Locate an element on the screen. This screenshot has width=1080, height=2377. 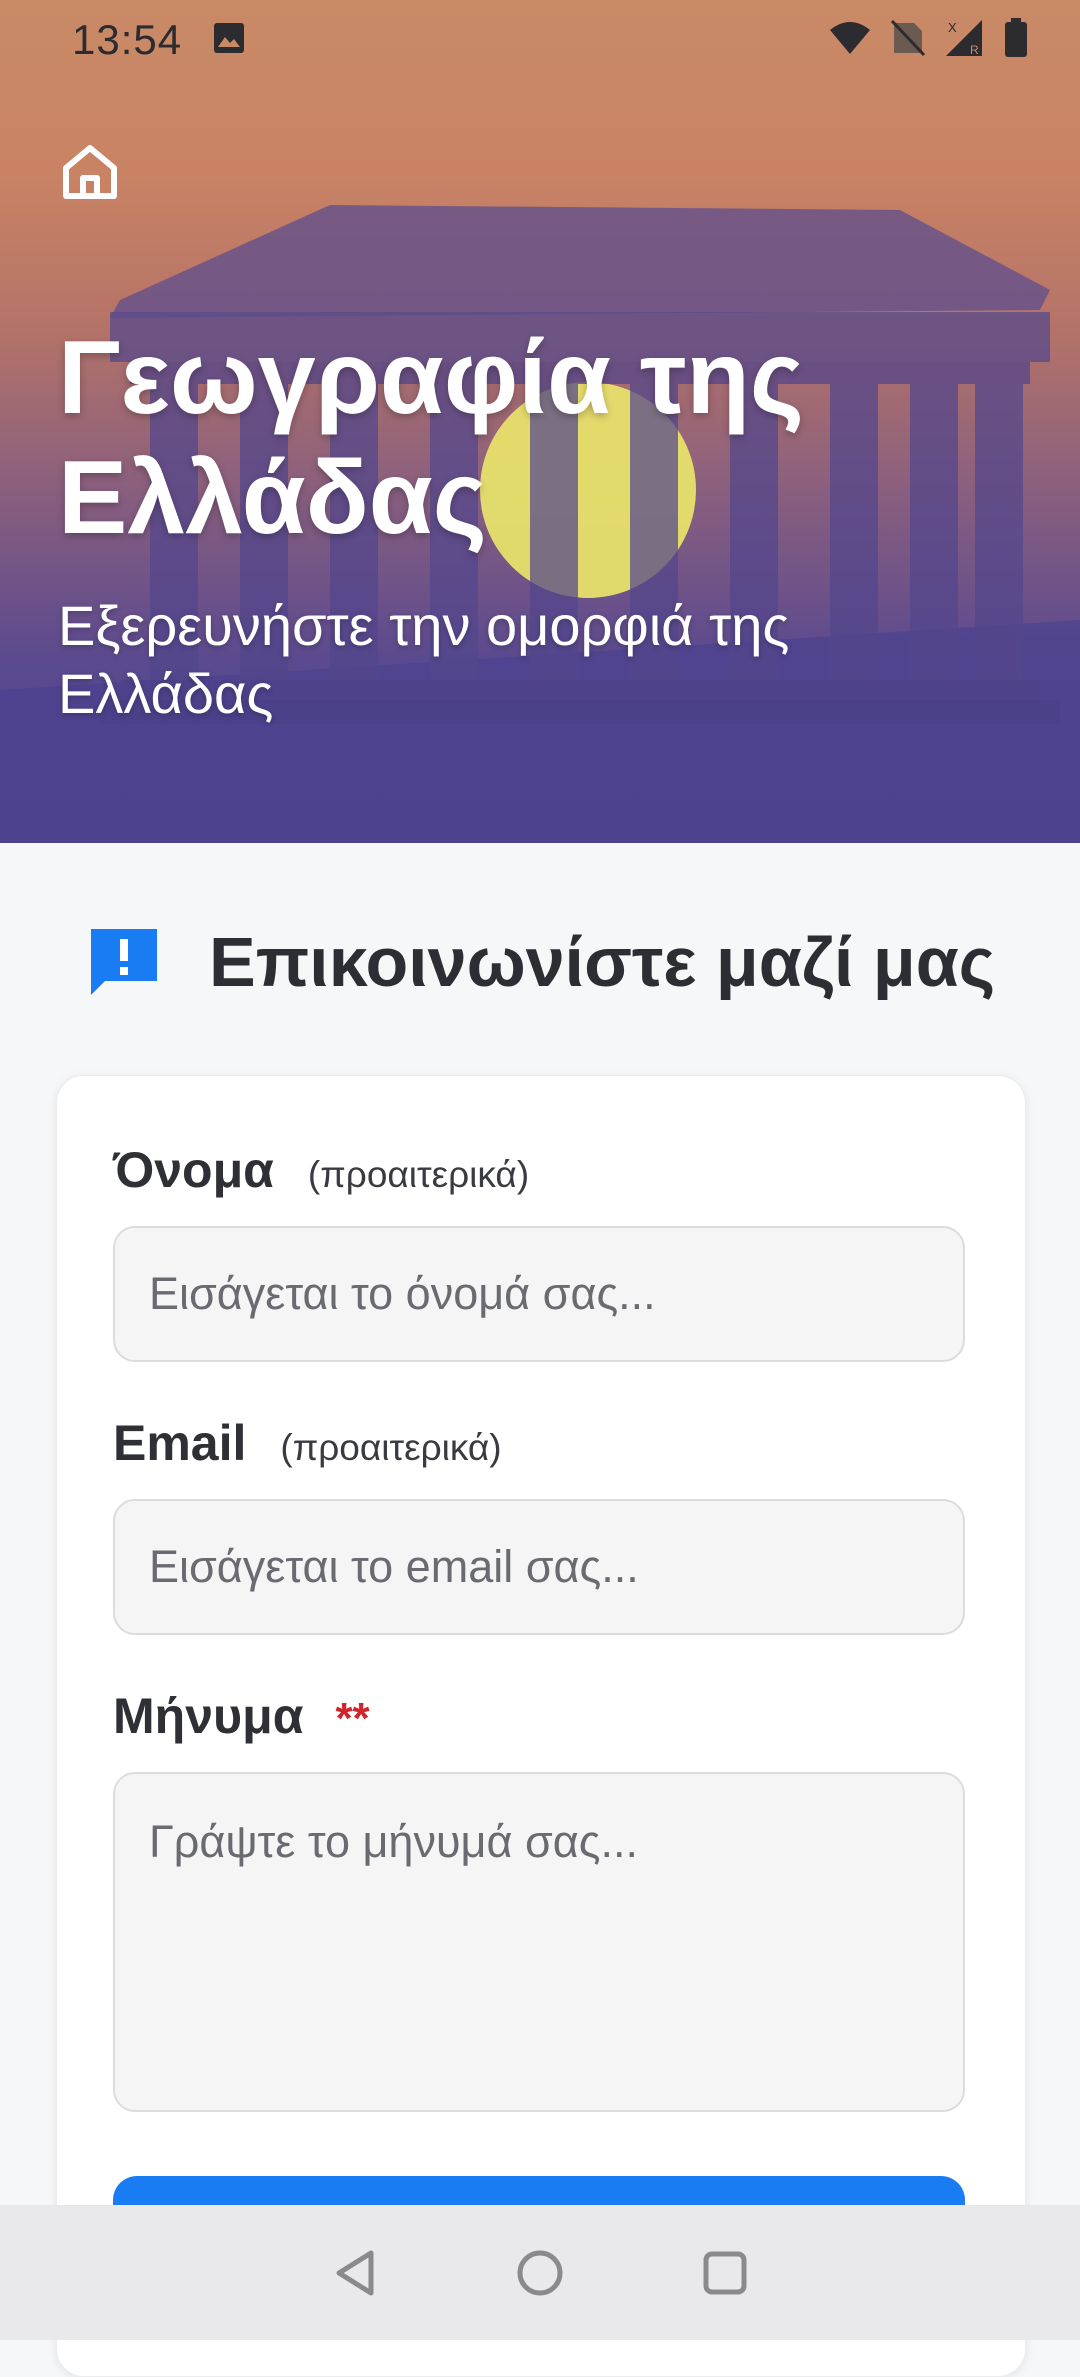
system-nav-bar is located at coordinates (540, 2272).